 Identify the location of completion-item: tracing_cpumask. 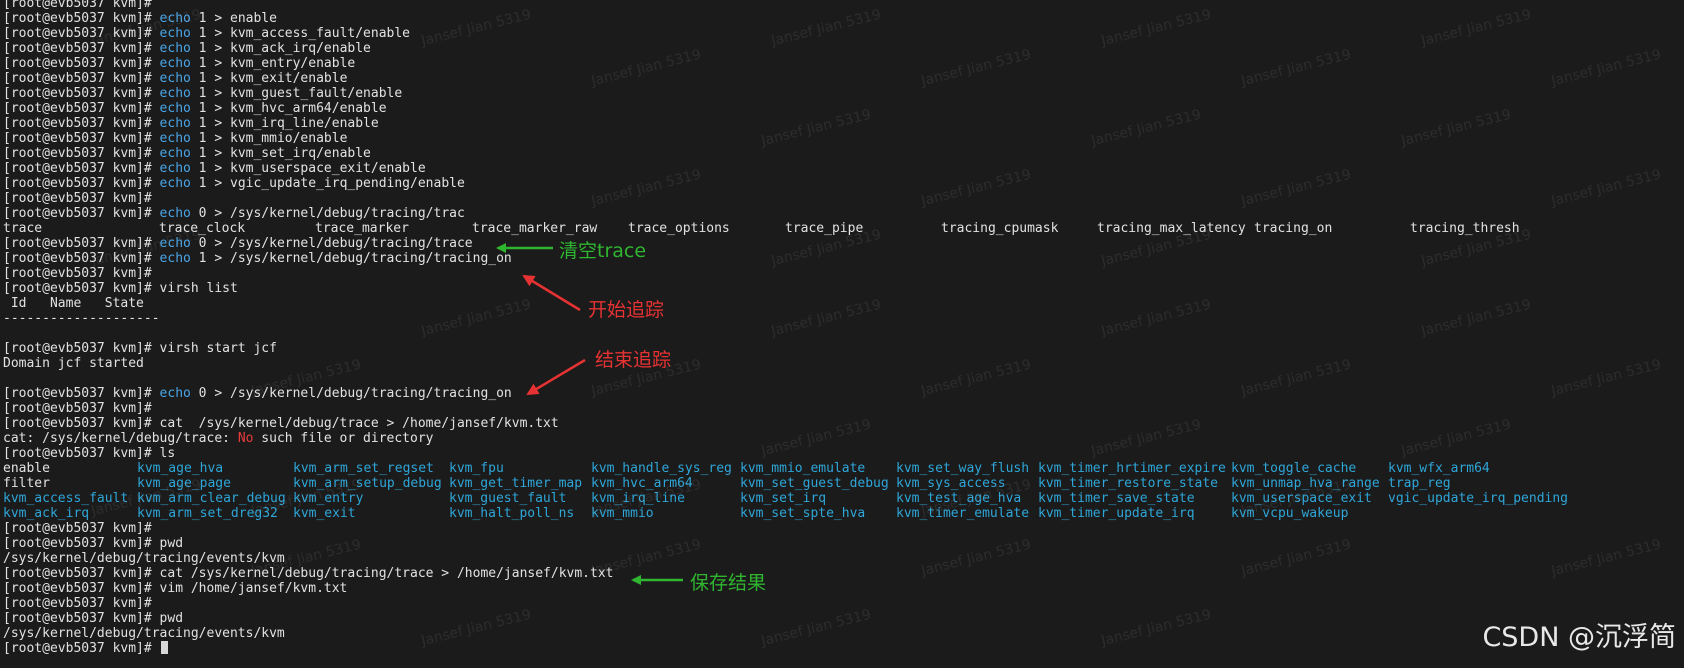
(1000, 228).